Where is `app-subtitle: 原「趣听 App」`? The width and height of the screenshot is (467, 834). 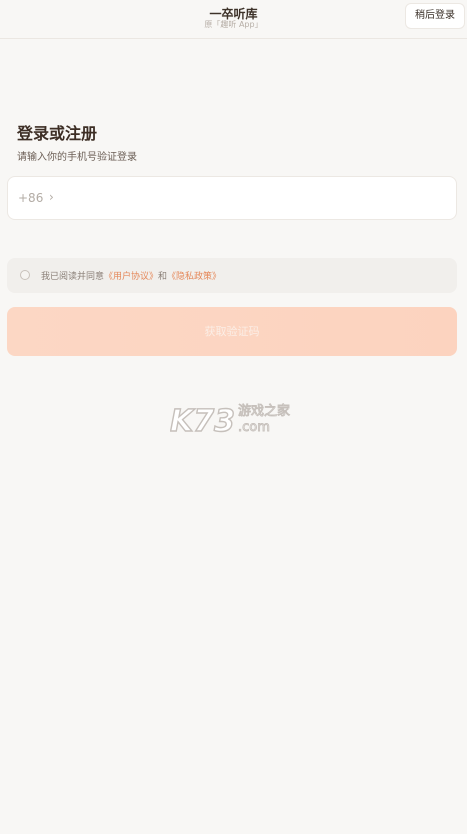
app-subtitle: 原「趣听 App」 is located at coordinates (233, 24).